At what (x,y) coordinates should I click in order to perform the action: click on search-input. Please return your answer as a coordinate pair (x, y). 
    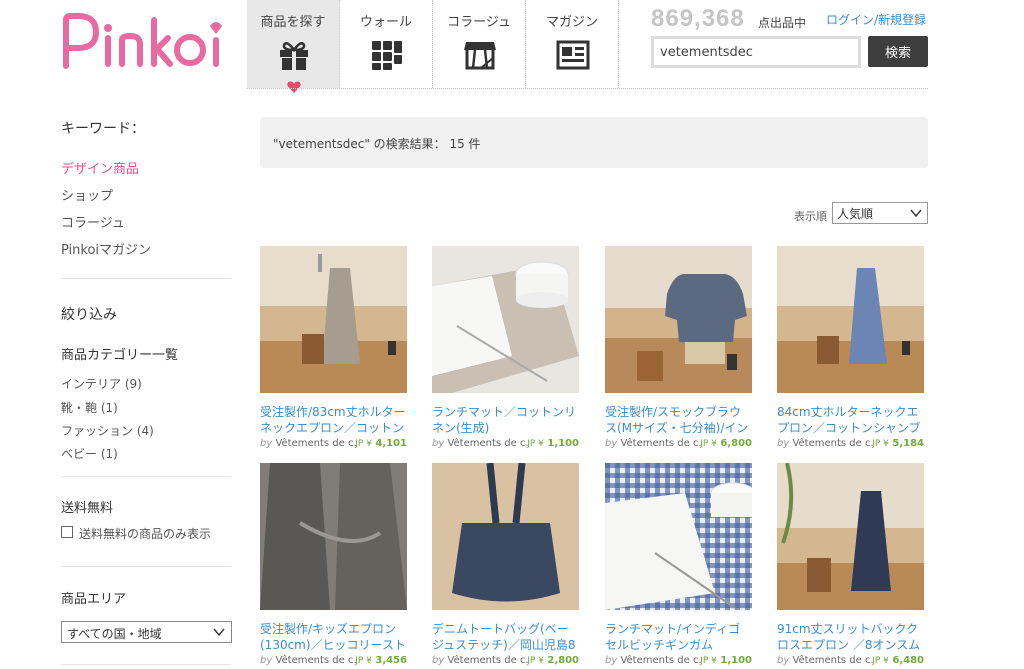
    Looking at the image, I should click on (756, 52).